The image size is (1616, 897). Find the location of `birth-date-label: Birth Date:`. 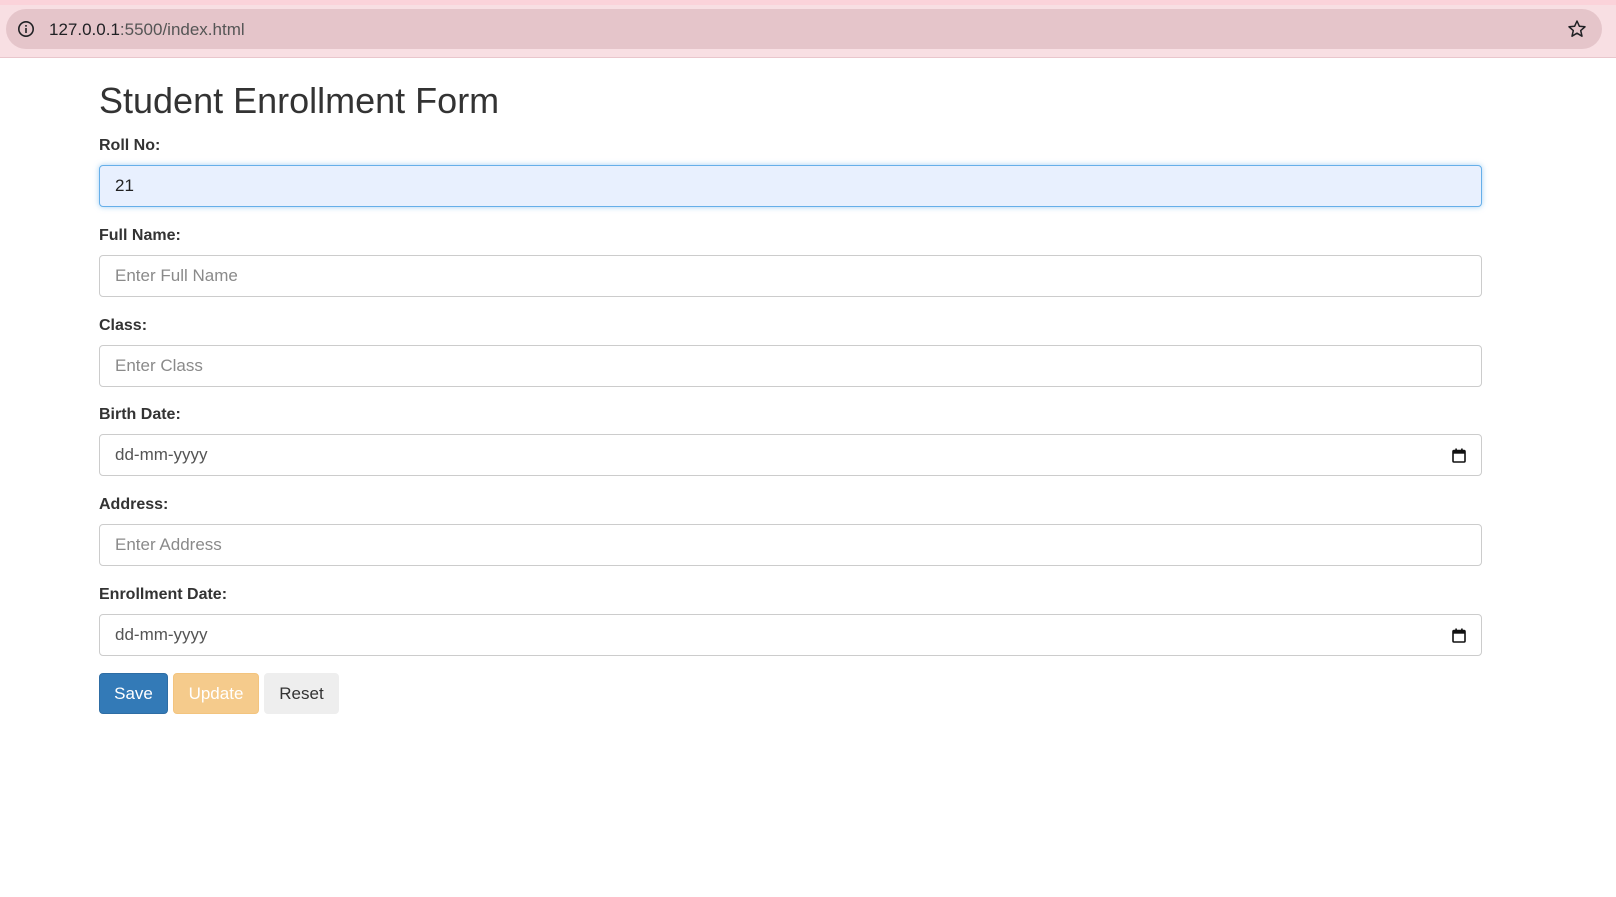

birth-date-label: Birth Date: is located at coordinates (140, 414).